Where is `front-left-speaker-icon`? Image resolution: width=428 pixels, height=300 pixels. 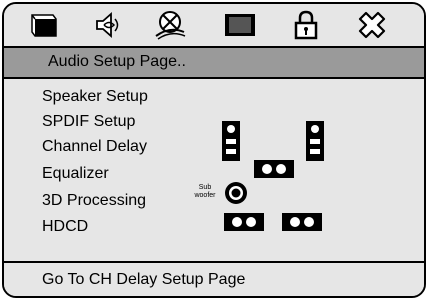
front-left-speaker-icon is located at coordinates (231, 141).